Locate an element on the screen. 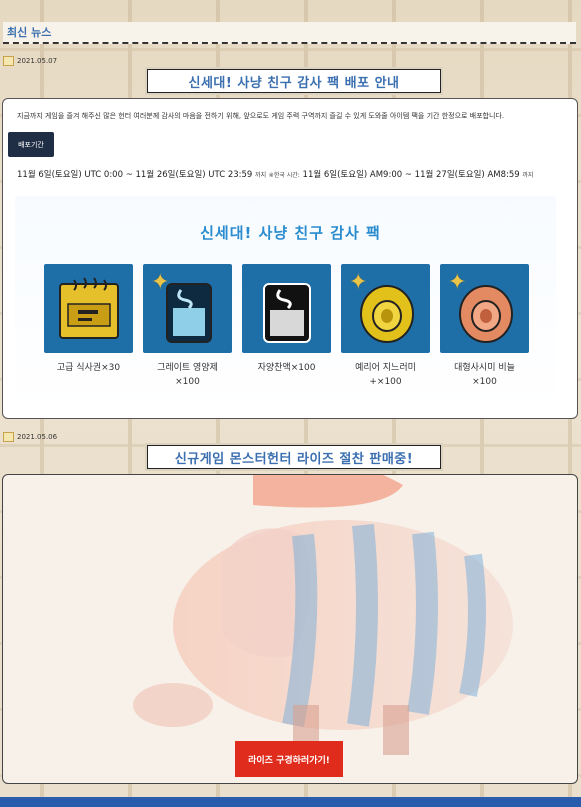 This screenshot has width=581, height=807. news-date: 2021.05.06 is located at coordinates (30, 437).